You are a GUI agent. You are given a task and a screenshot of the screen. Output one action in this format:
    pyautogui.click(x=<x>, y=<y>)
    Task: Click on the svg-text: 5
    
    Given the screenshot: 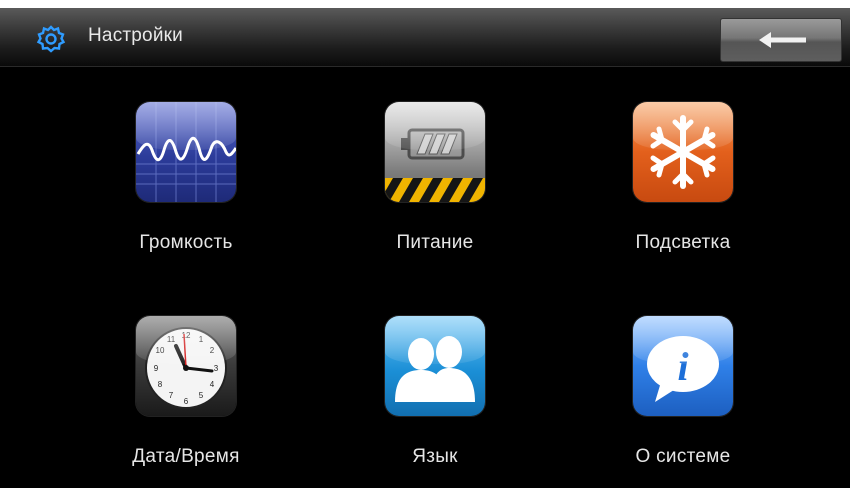 What is the action you would take?
    pyautogui.click(x=201, y=395)
    